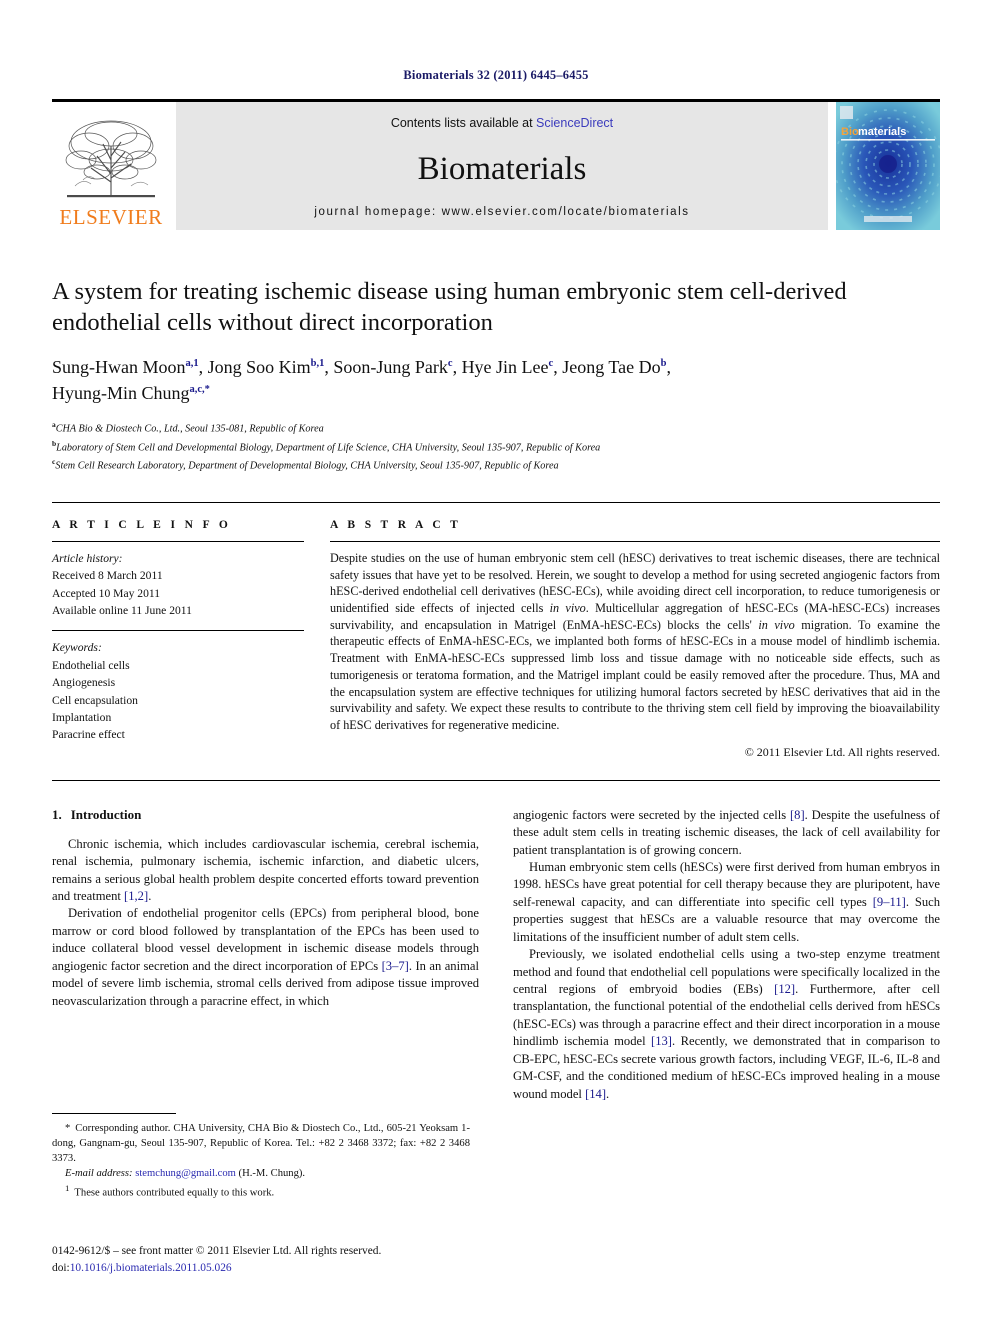  What do you see at coordinates (107, 576) in the screenshot?
I see `article-history-item: Received 8 March 2011` at bounding box center [107, 576].